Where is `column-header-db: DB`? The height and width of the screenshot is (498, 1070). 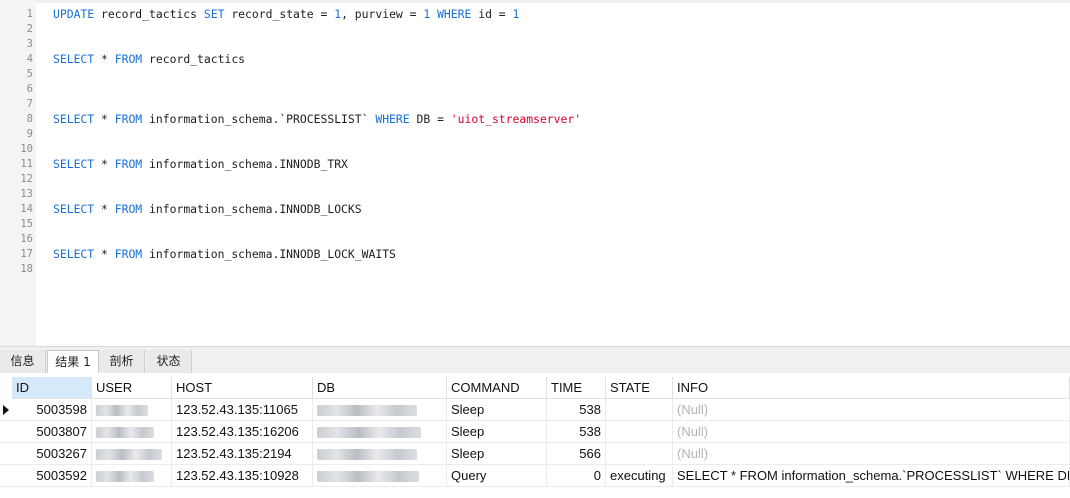
column-header-db: DB is located at coordinates (380, 388).